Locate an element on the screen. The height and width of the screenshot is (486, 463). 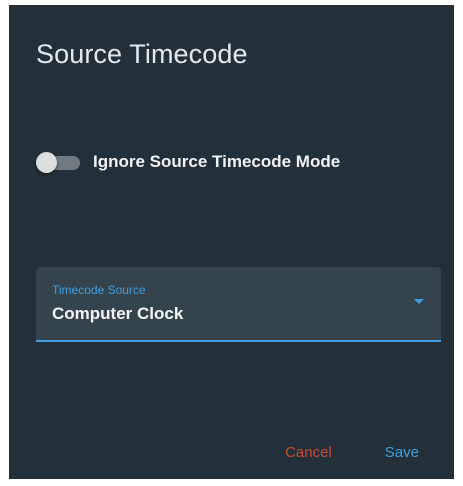
toggle-label: Ignore Source Timecode Mode is located at coordinates (217, 161).